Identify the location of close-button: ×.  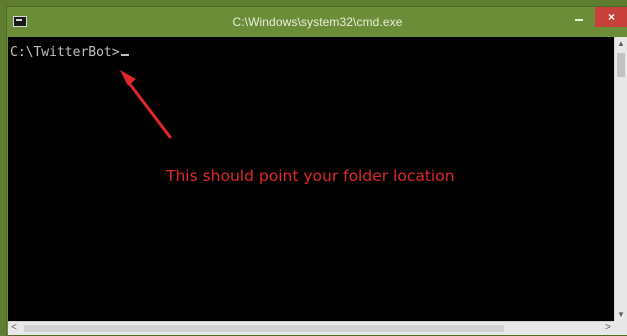
(611, 17).